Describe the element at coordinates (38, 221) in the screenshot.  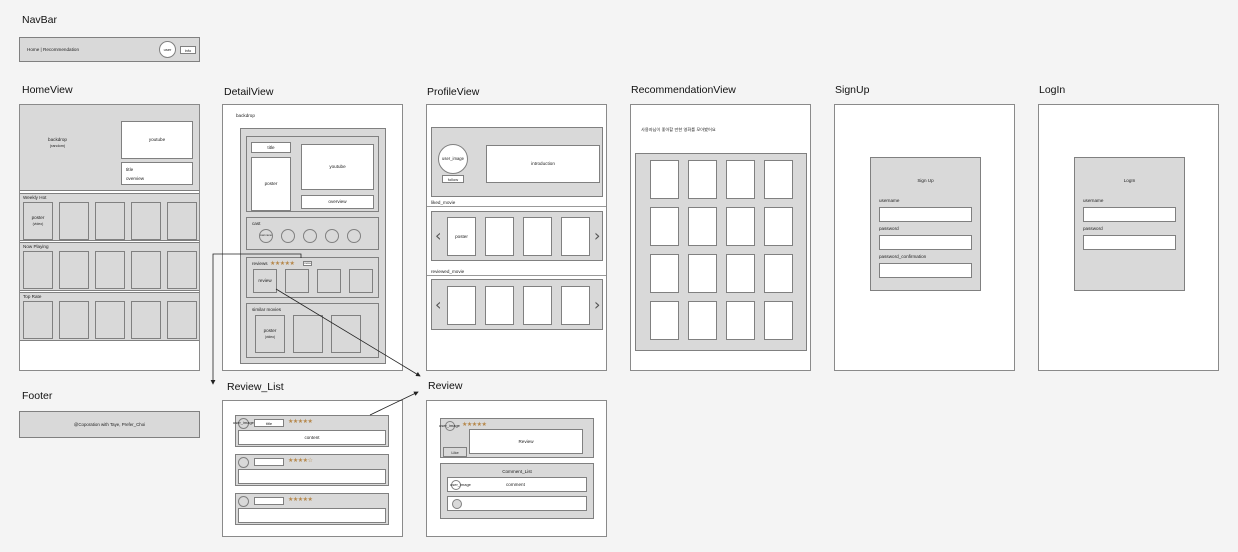
I see `poster-card: poster (video)` at that location.